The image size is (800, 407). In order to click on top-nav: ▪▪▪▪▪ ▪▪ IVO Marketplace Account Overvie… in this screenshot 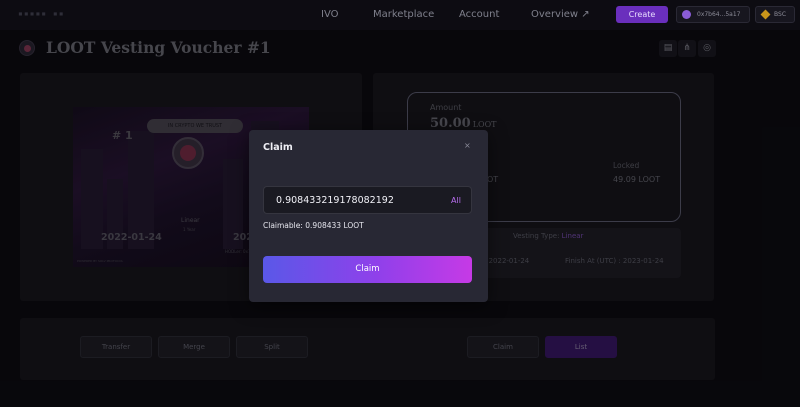, I will do `click(400, 15)`.